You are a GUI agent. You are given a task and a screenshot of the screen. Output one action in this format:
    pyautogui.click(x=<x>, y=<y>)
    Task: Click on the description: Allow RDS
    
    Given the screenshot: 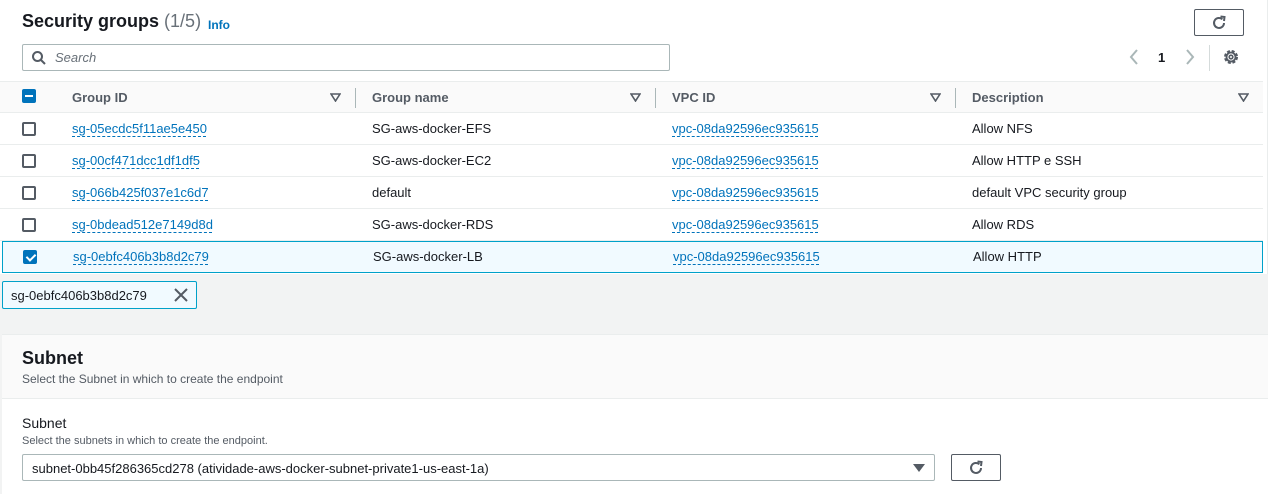 What is the action you would take?
    pyautogui.click(x=1003, y=224)
    